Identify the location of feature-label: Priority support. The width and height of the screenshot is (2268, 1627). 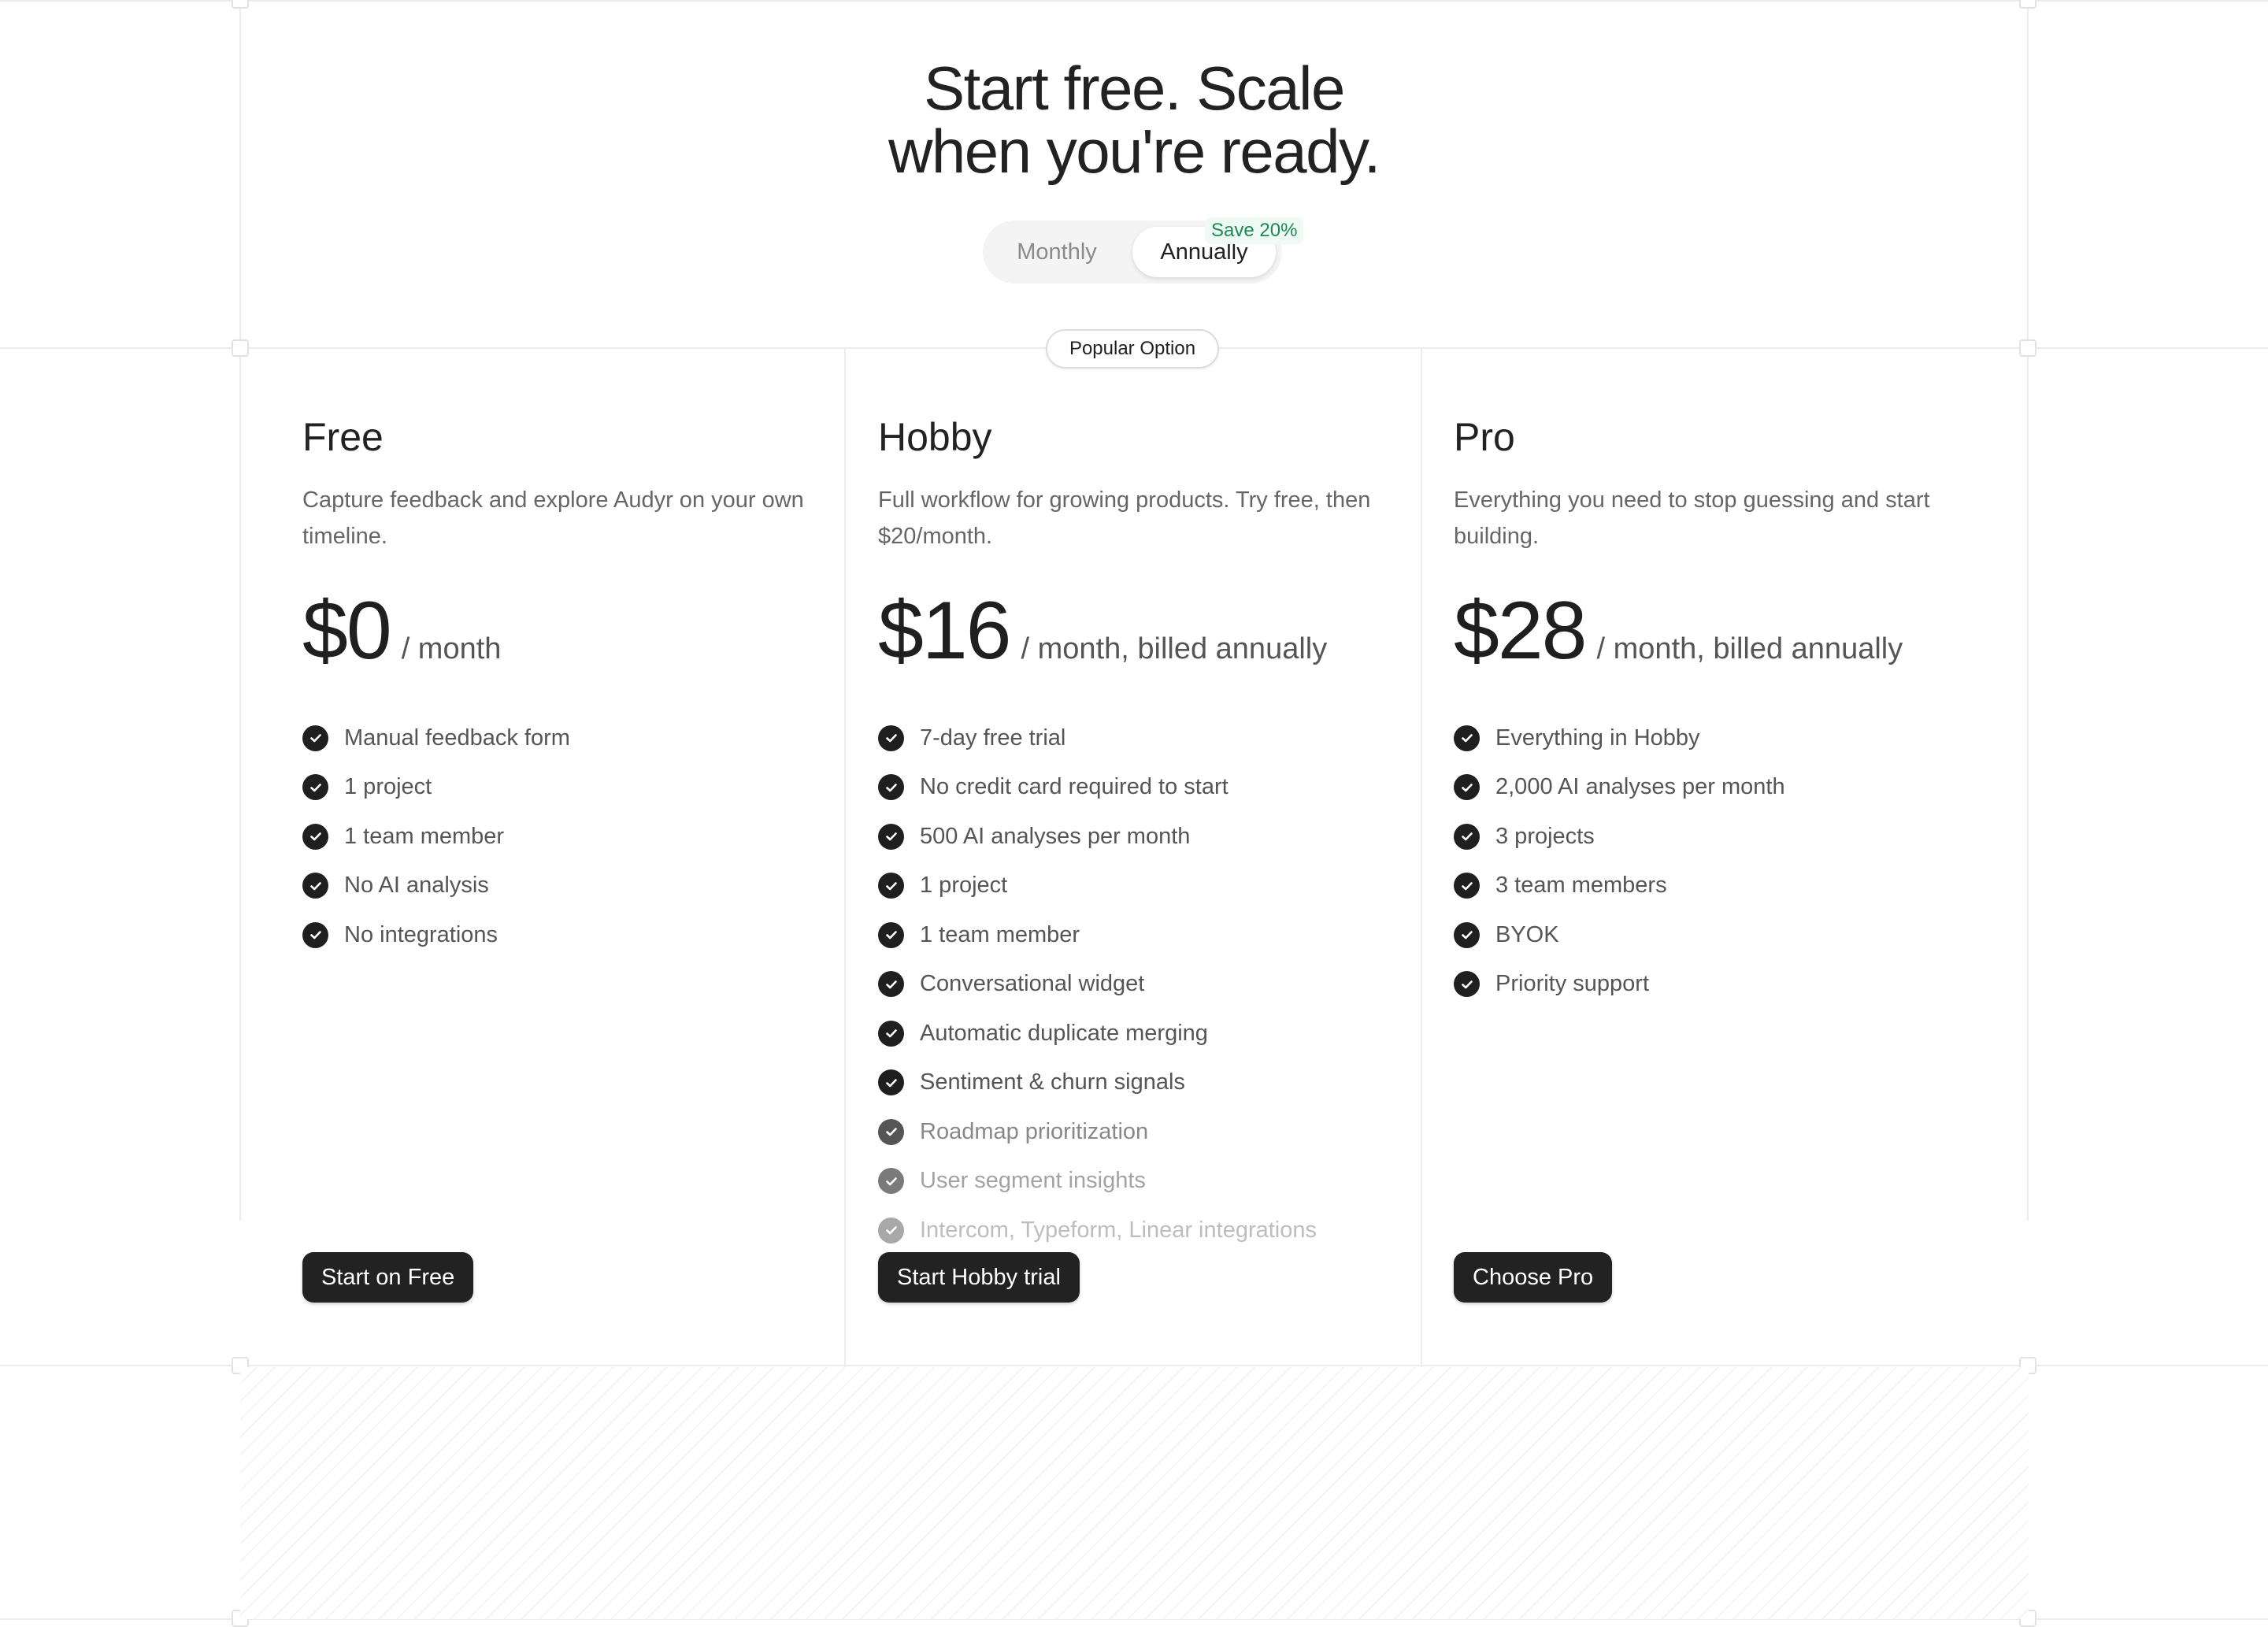
(1572, 984).